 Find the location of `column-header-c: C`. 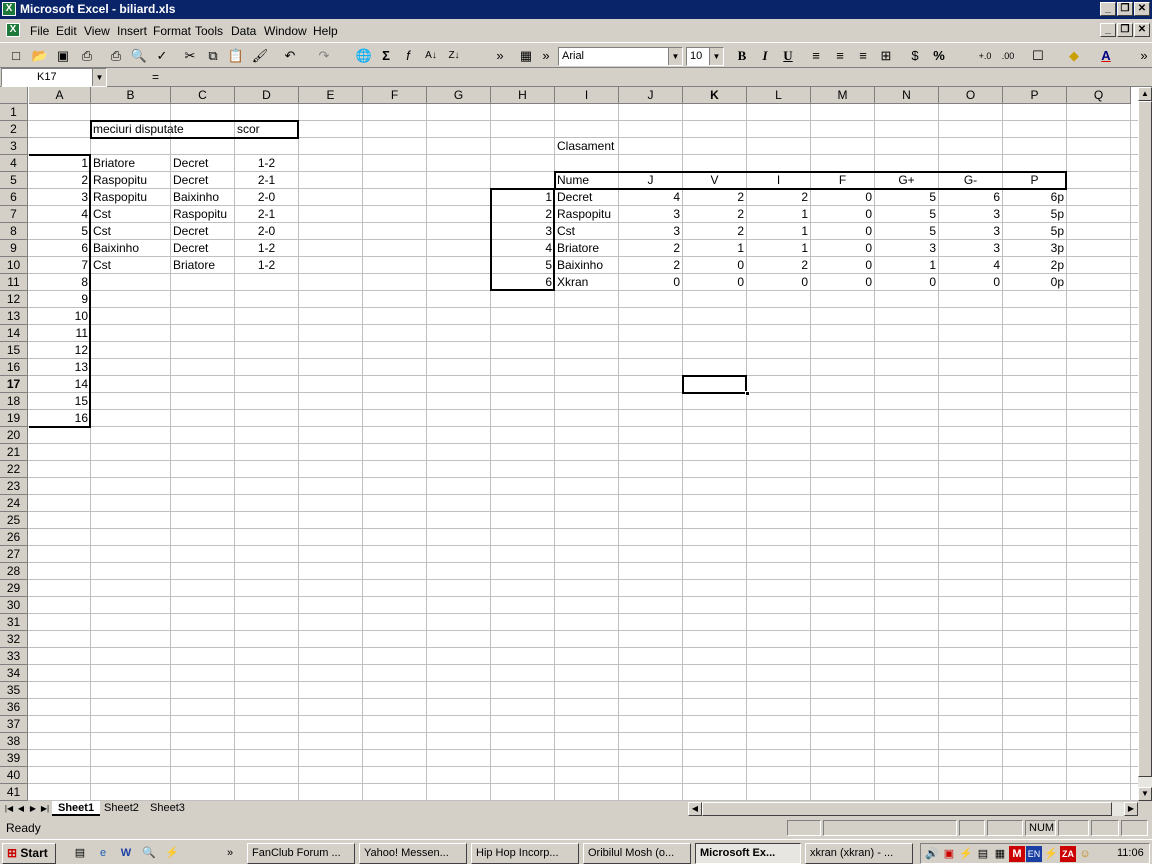

column-header-c: C is located at coordinates (203, 95).